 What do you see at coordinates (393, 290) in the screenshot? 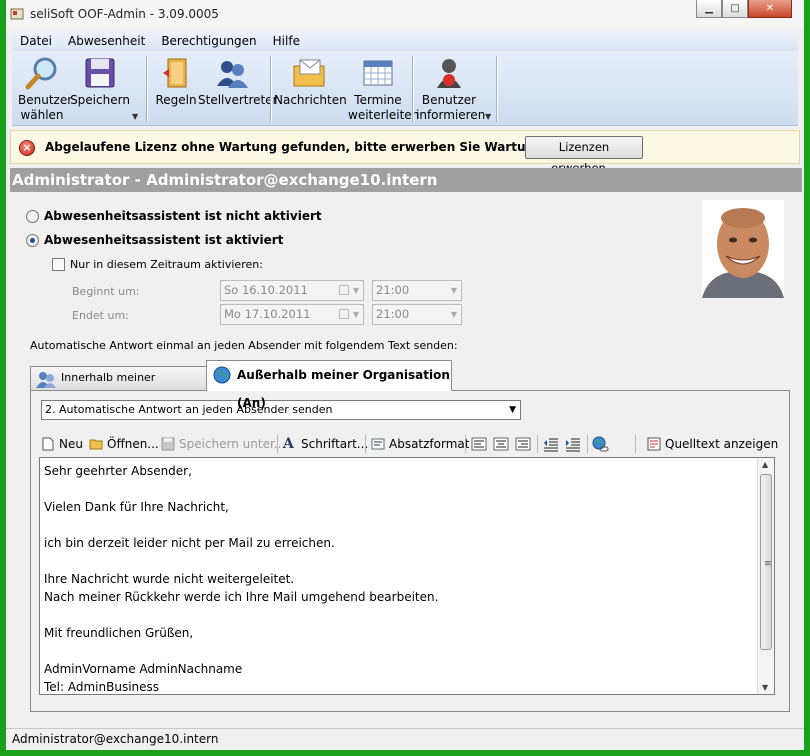
I see `begin-time-value: 21:00` at bounding box center [393, 290].